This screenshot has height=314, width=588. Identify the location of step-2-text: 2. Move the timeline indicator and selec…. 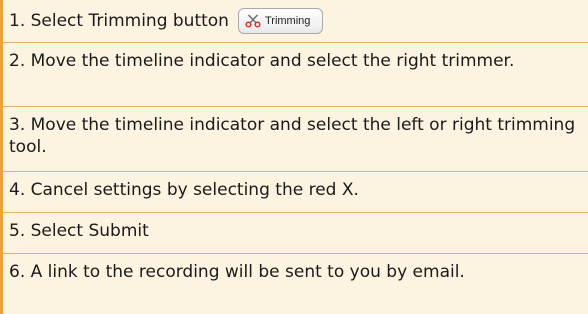
(262, 61).